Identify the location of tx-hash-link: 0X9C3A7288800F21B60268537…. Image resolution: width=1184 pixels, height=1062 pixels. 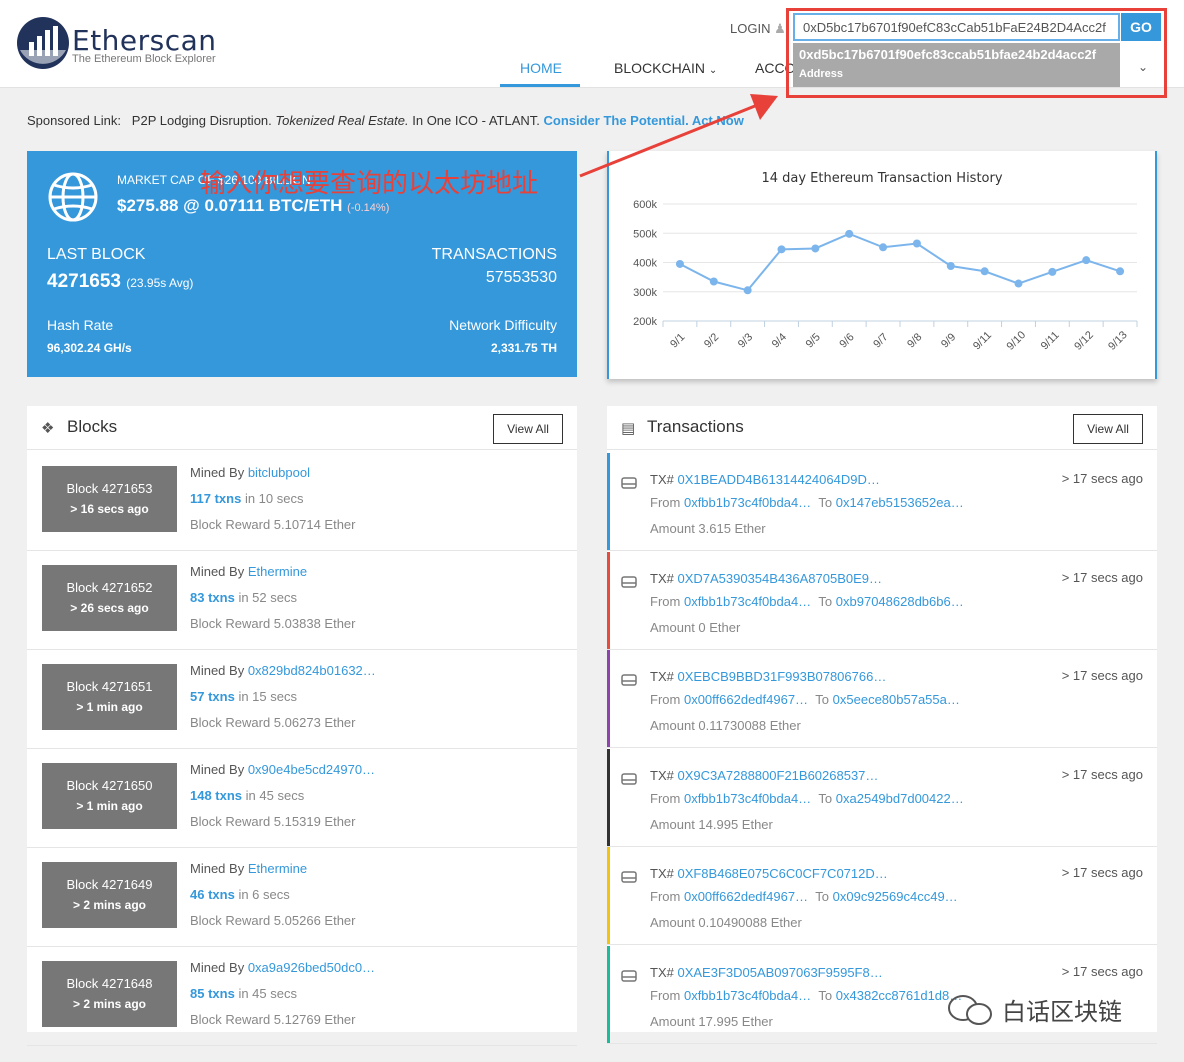
(777, 775).